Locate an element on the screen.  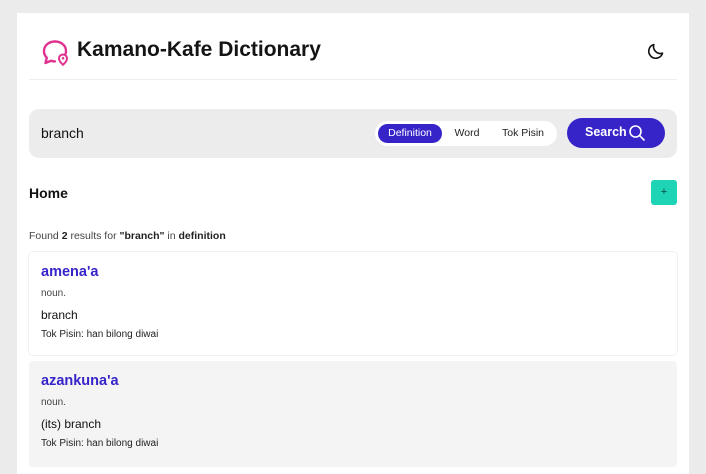
search-input is located at coordinates (201, 133).